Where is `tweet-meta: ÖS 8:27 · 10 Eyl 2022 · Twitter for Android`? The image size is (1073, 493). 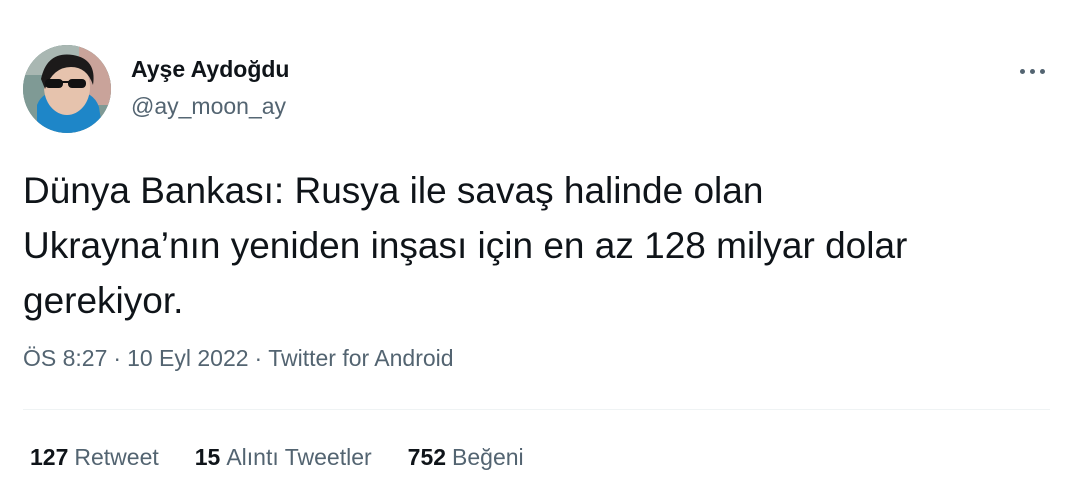
tweet-meta: ÖS 8:27 · 10 Eyl 2022 · Twitter for Android is located at coordinates (238, 358).